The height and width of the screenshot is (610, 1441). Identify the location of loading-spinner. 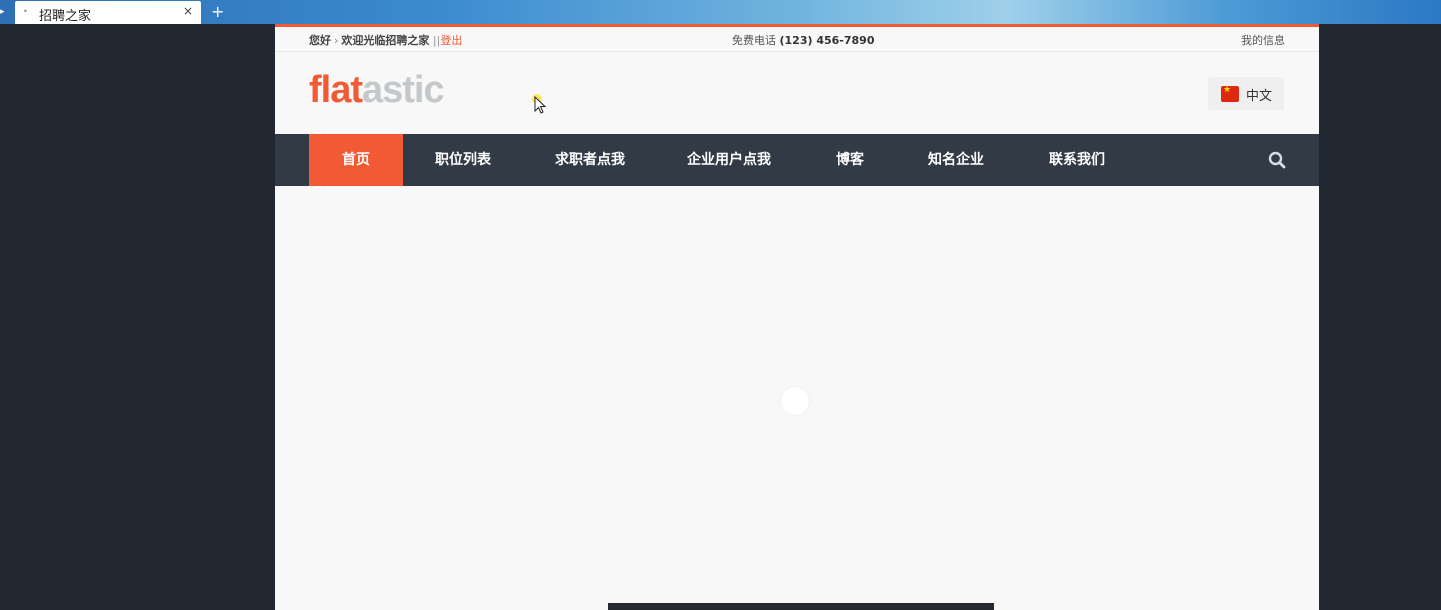
(795, 401).